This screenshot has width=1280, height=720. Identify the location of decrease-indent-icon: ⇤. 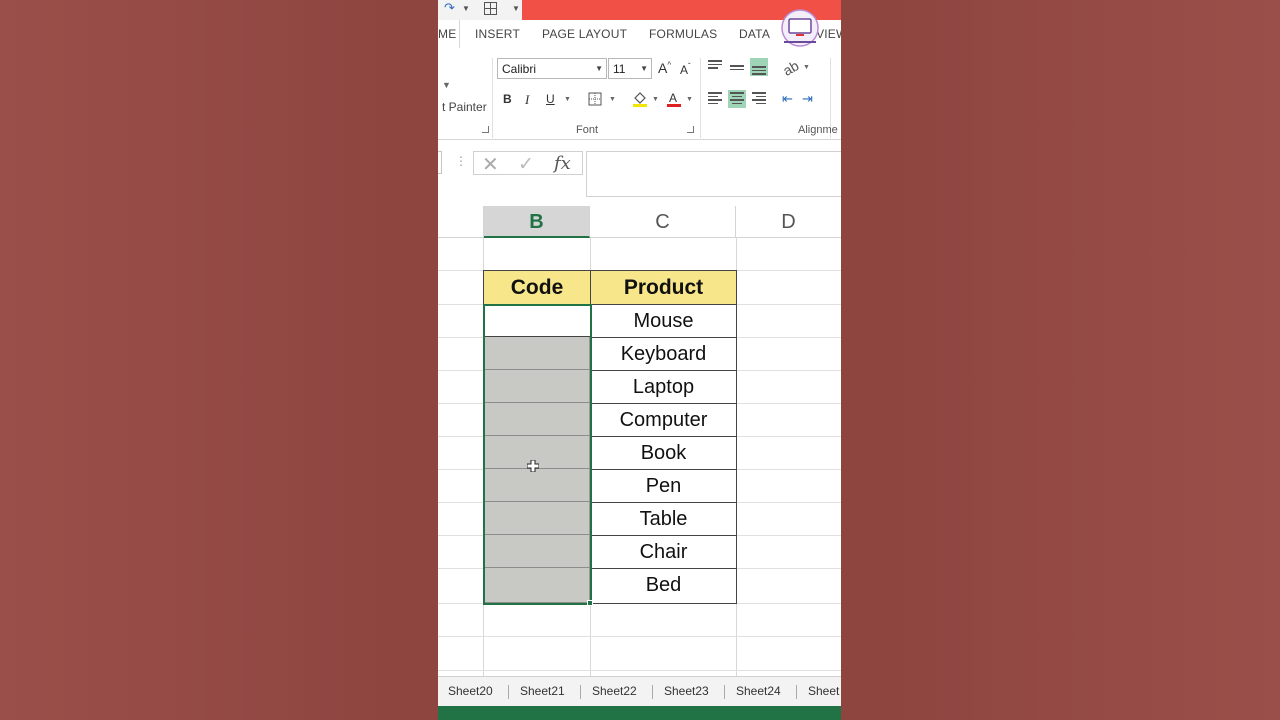
(787, 99).